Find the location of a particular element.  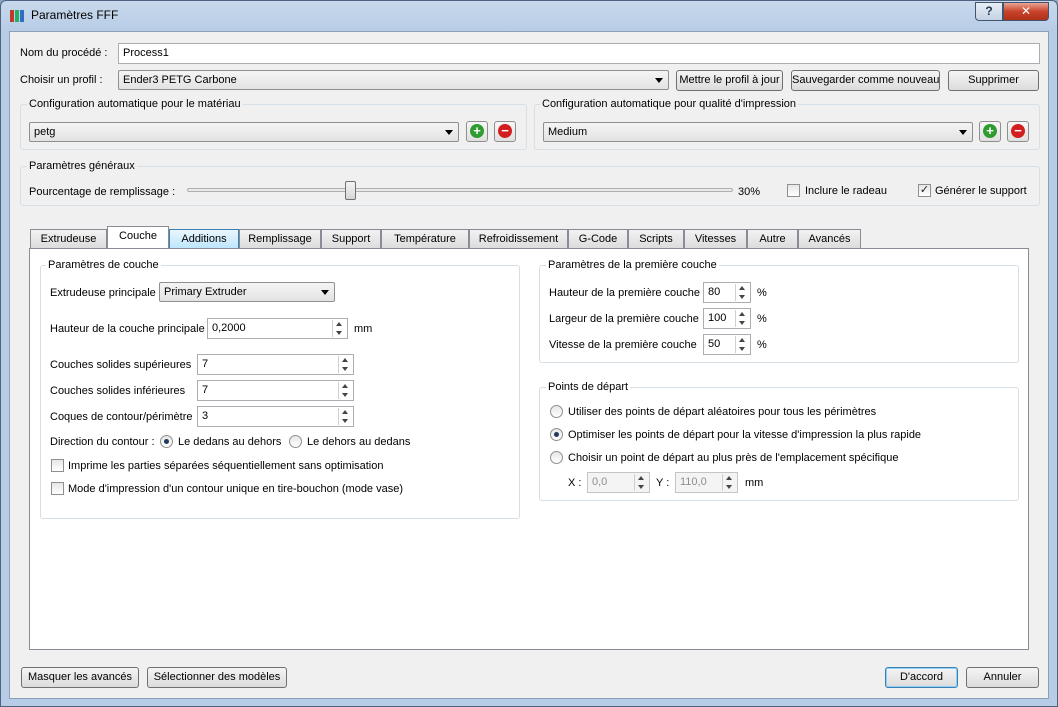

x-spinbox: 0,0 is located at coordinates (618, 482).